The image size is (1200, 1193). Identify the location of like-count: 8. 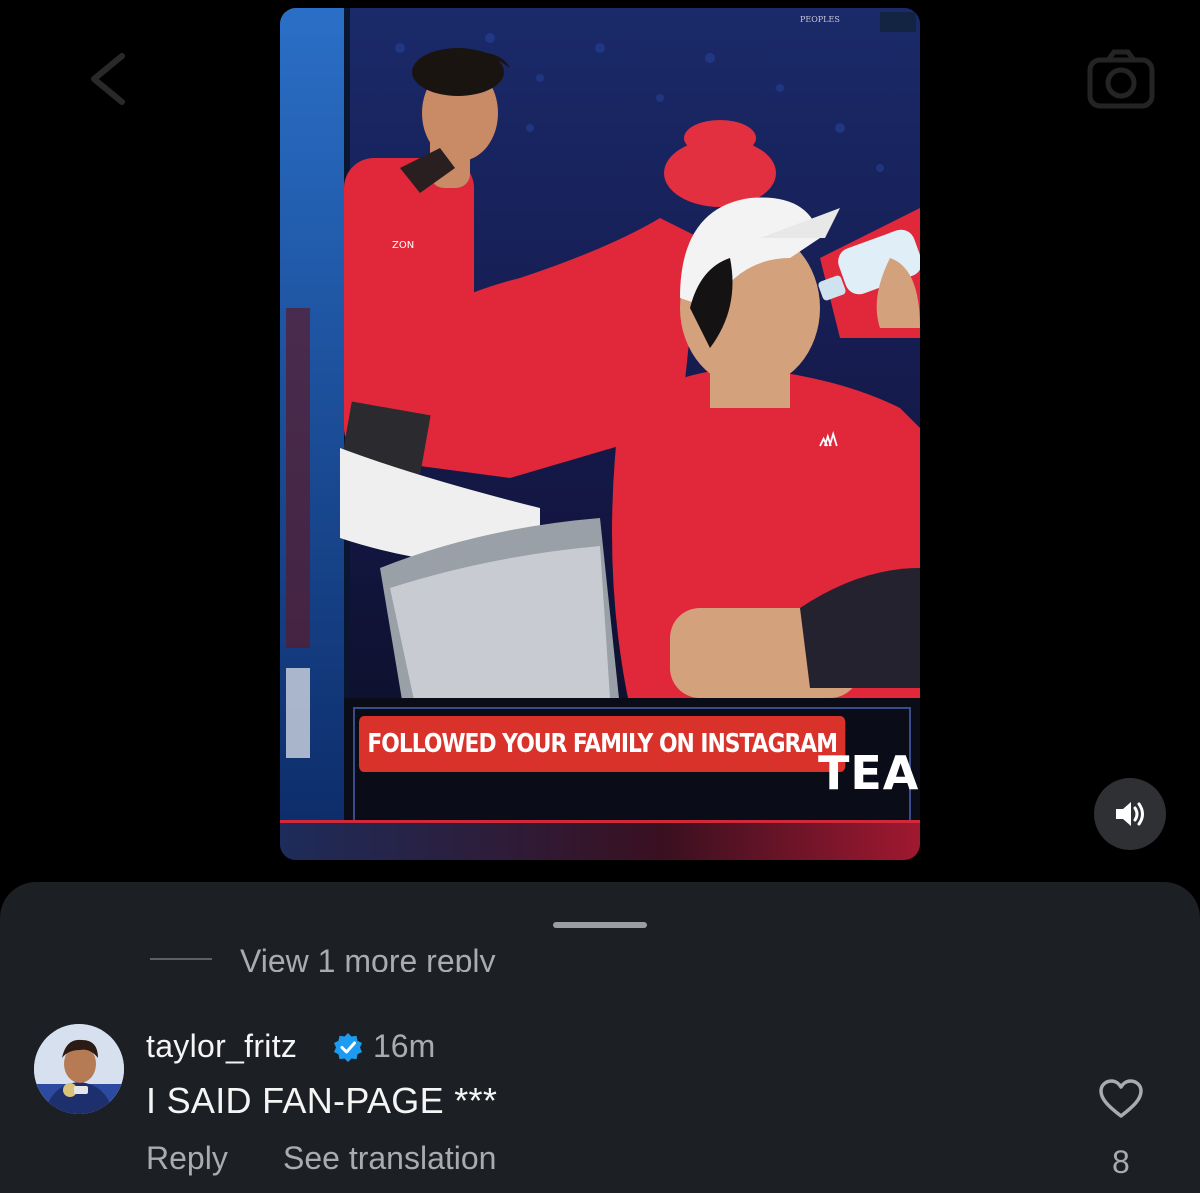
(1121, 1162).